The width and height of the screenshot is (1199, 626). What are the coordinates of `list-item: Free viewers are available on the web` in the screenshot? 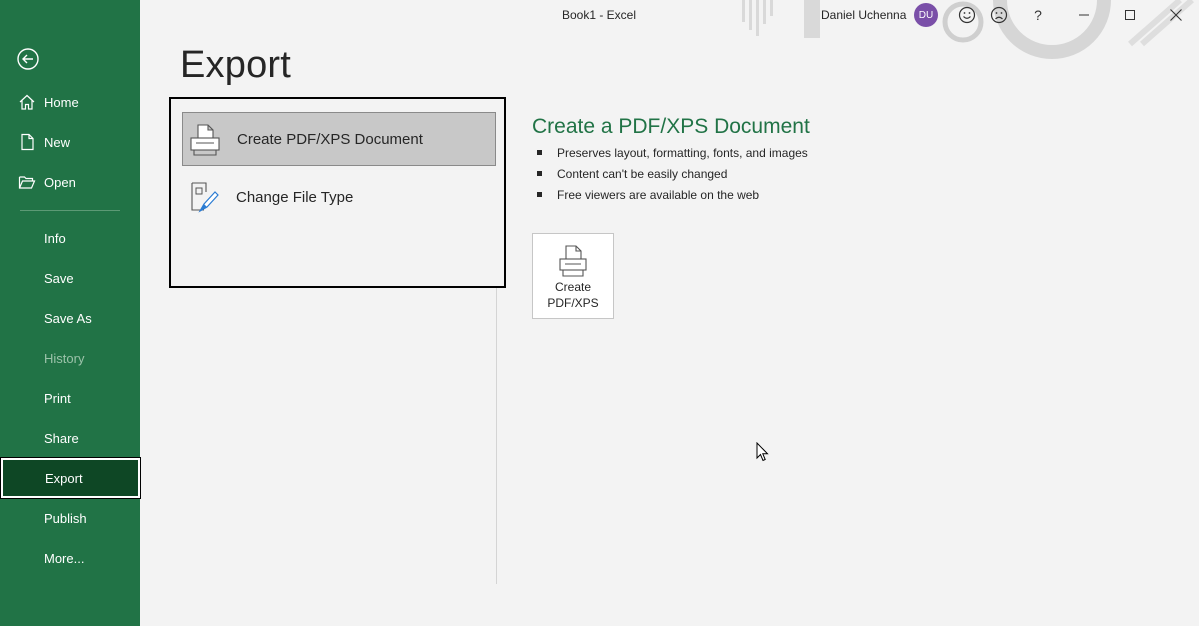 It's located at (672, 196).